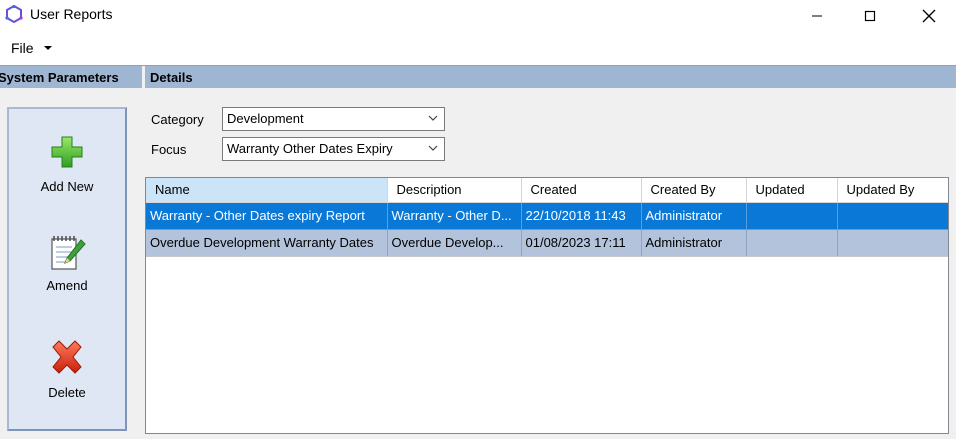 Image resolution: width=956 pixels, height=439 pixels. Describe the element at coordinates (454, 190) in the screenshot. I see `column-header-description: Description` at that location.